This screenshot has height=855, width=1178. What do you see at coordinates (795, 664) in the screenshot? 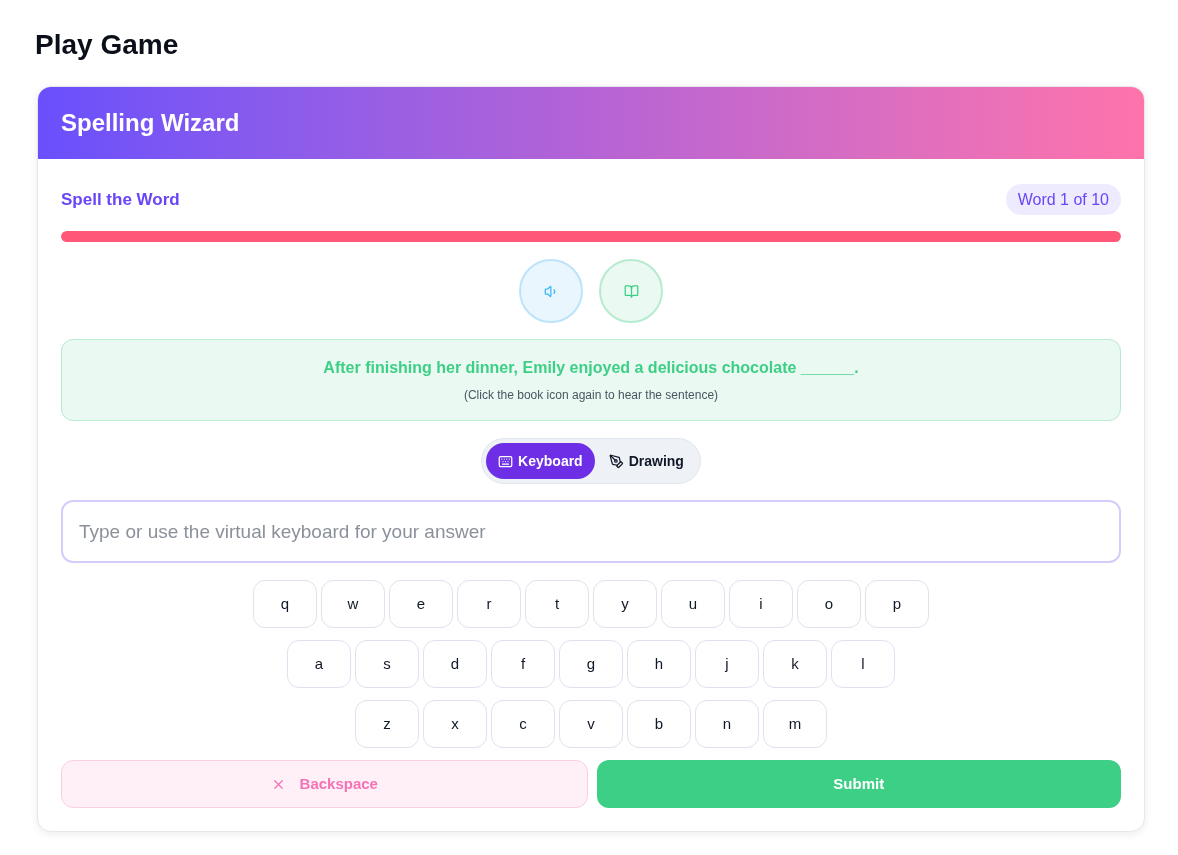
I see `key-button: k` at bounding box center [795, 664].